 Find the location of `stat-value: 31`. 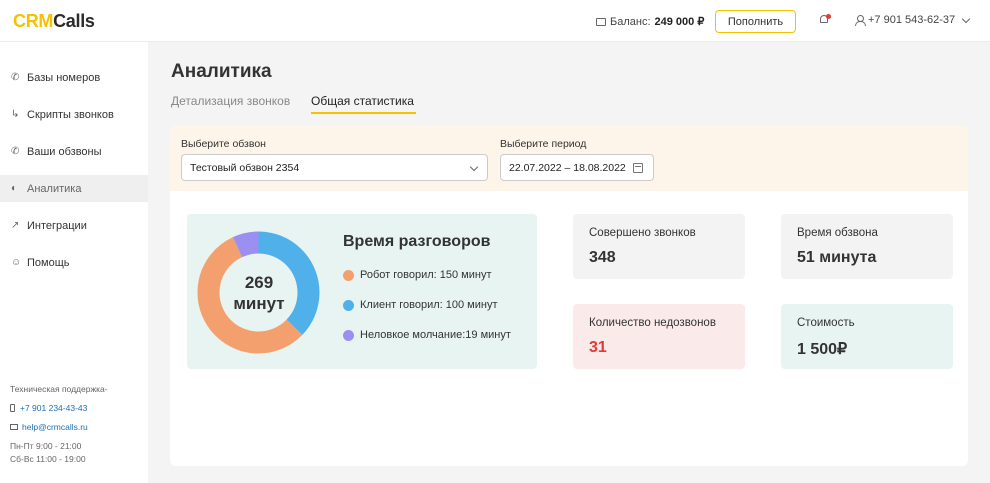

stat-value: 31 is located at coordinates (598, 347).